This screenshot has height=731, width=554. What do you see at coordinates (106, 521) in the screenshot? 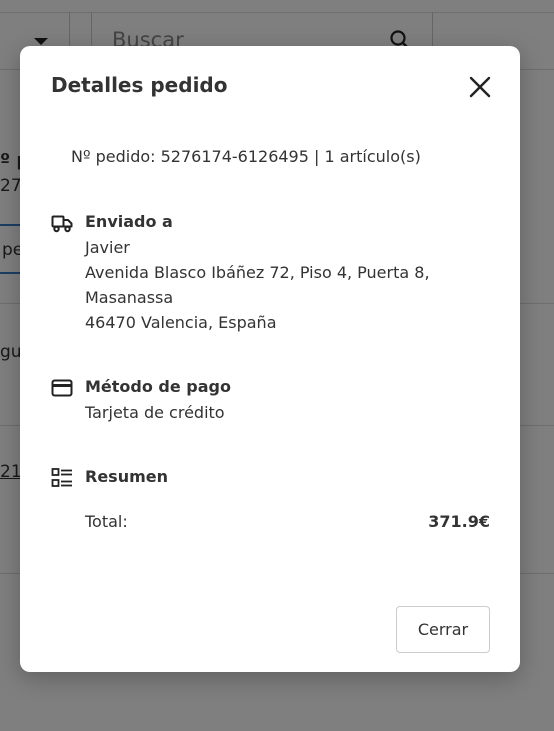
I see `total-label: Total:` at bounding box center [106, 521].